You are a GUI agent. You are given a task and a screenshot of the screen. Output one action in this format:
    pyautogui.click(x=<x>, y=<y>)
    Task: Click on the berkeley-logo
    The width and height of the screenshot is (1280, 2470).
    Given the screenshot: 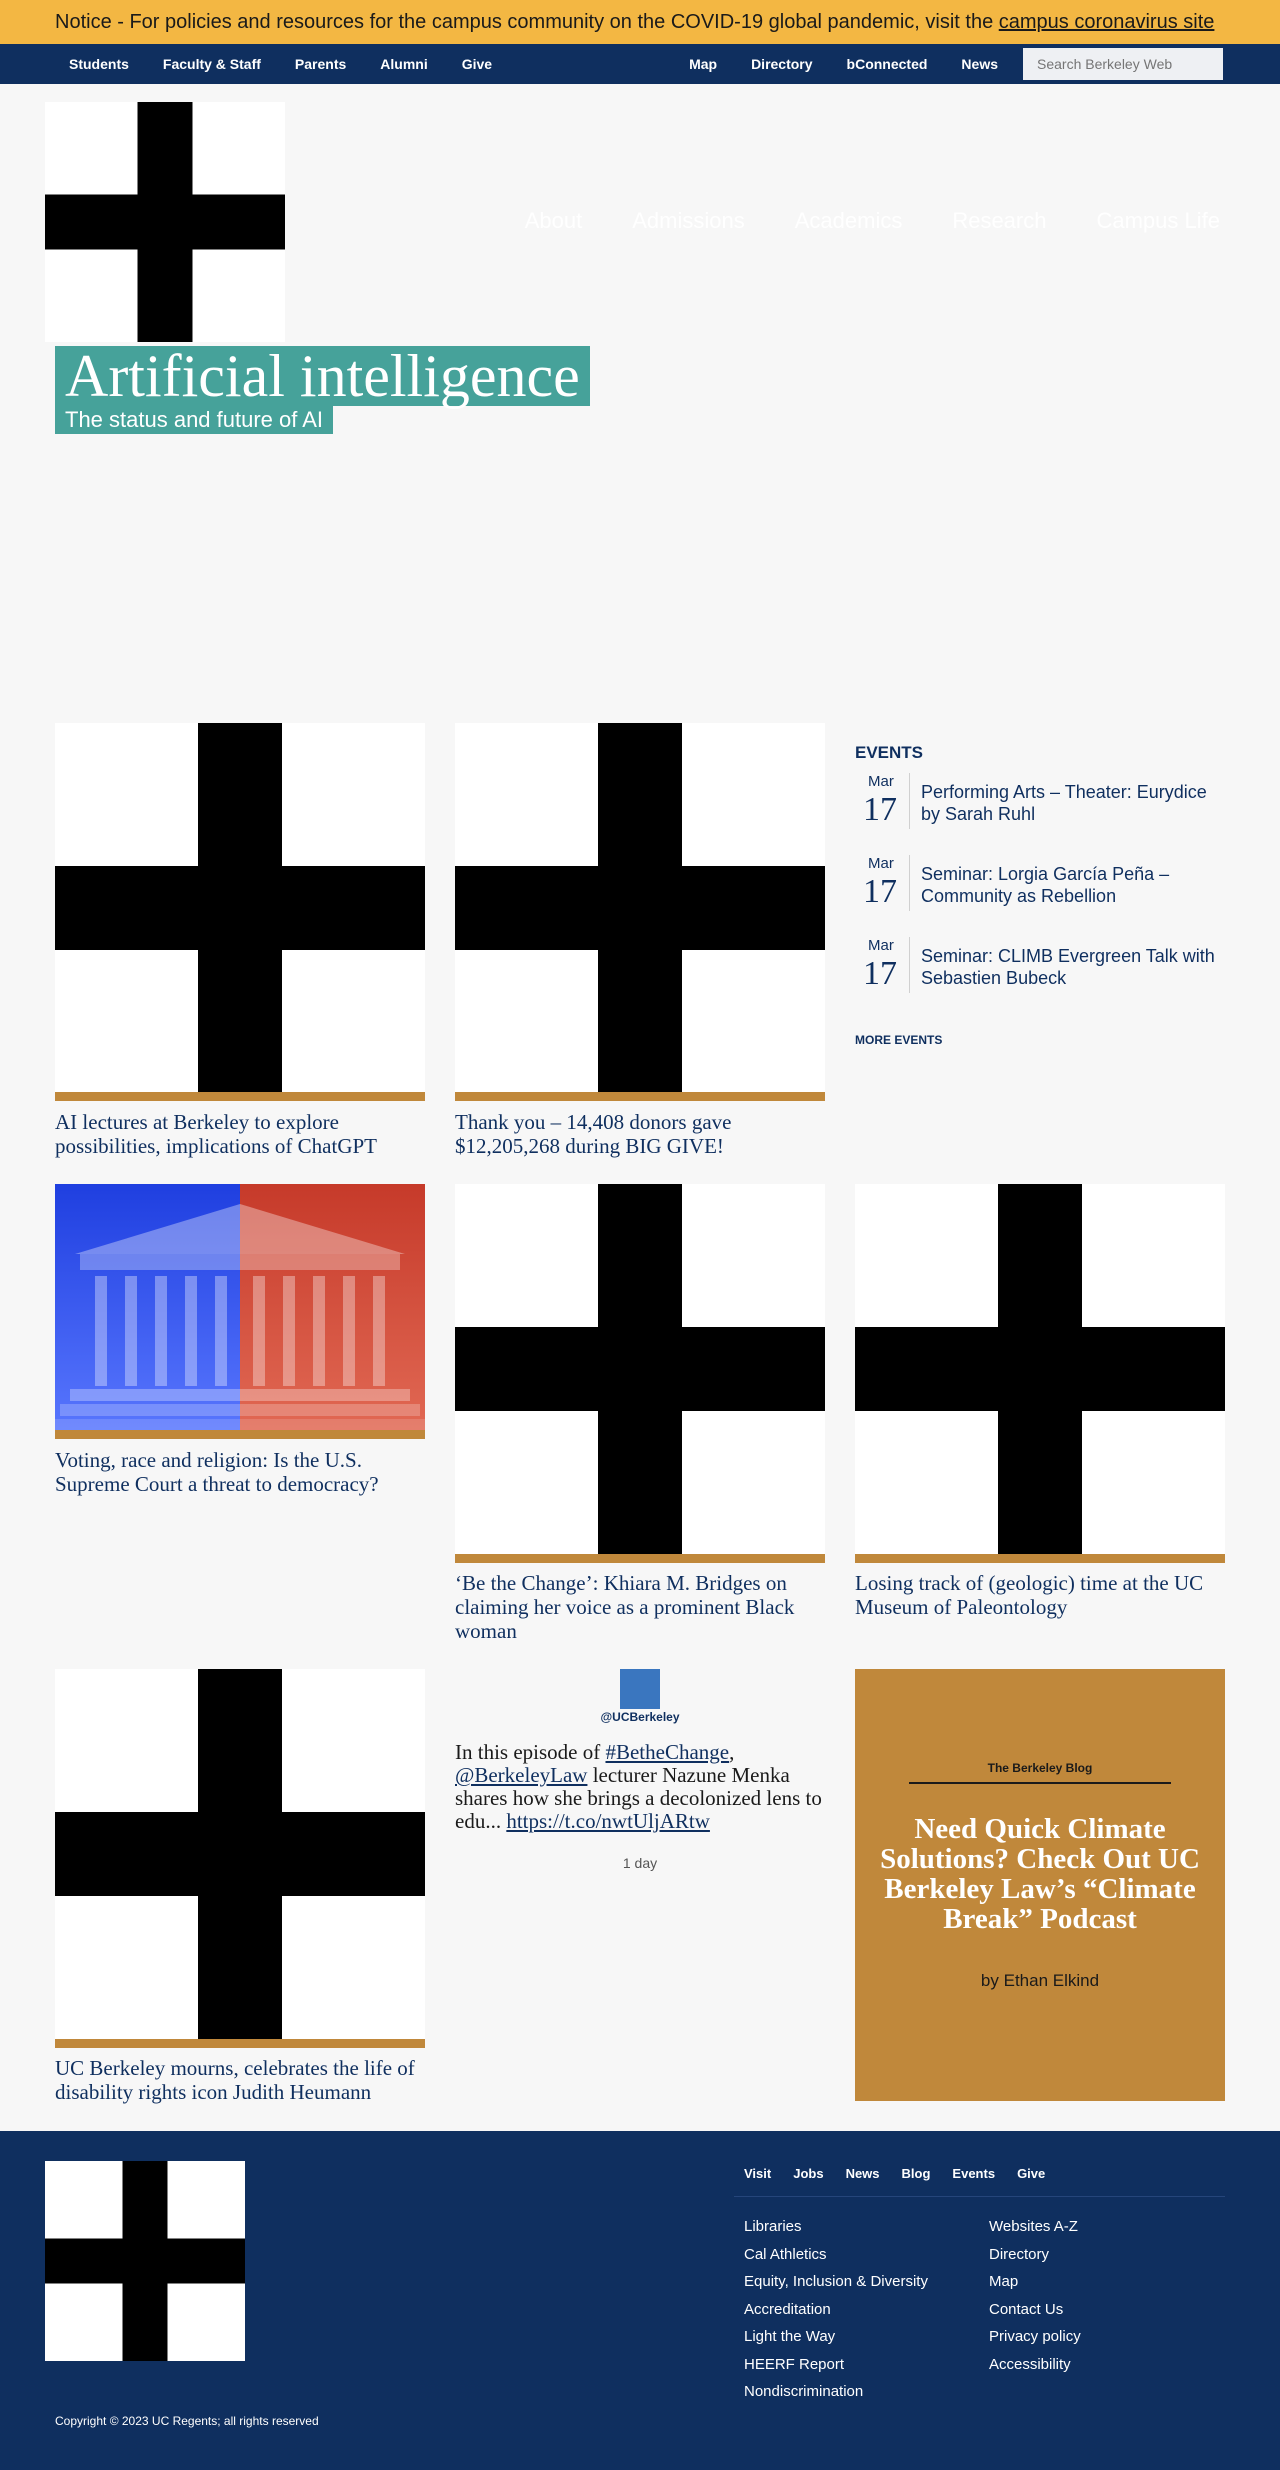 What is the action you would take?
    pyautogui.click(x=165, y=222)
    